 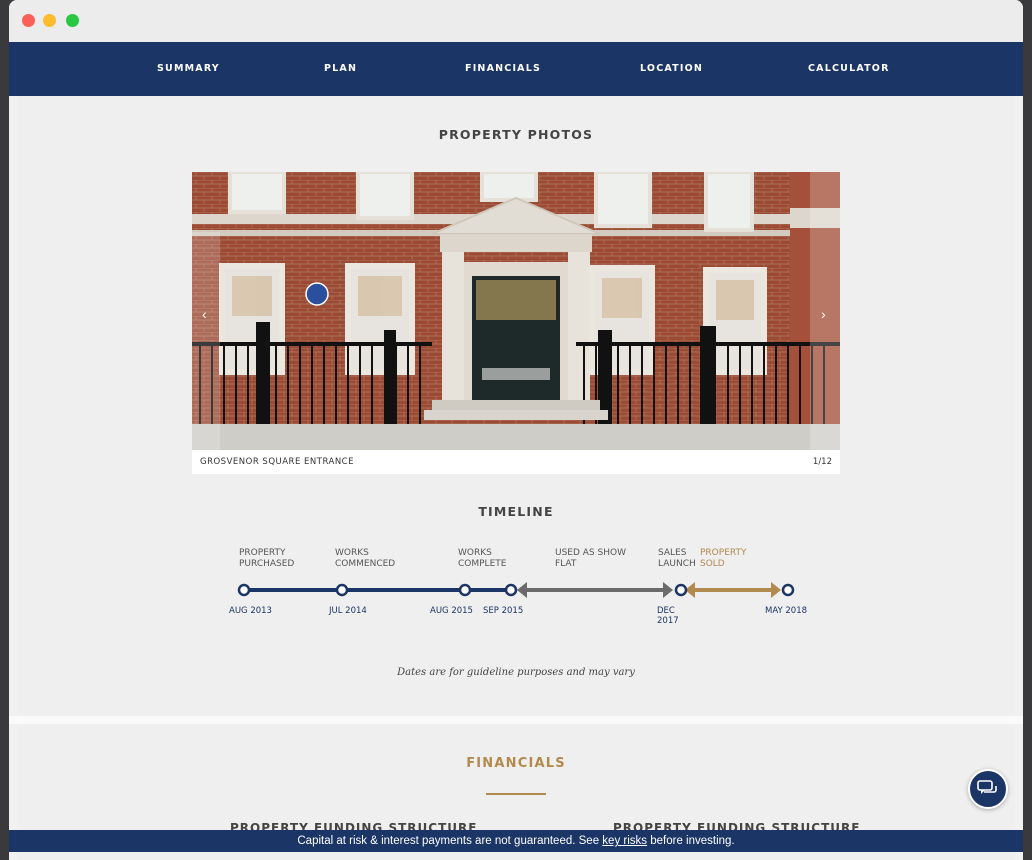 What do you see at coordinates (516, 462) in the screenshot?
I see `photo-caption-bar: GROSVENOR SQUARE ENTRANCE 1/12` at bounding box center [516, 462].